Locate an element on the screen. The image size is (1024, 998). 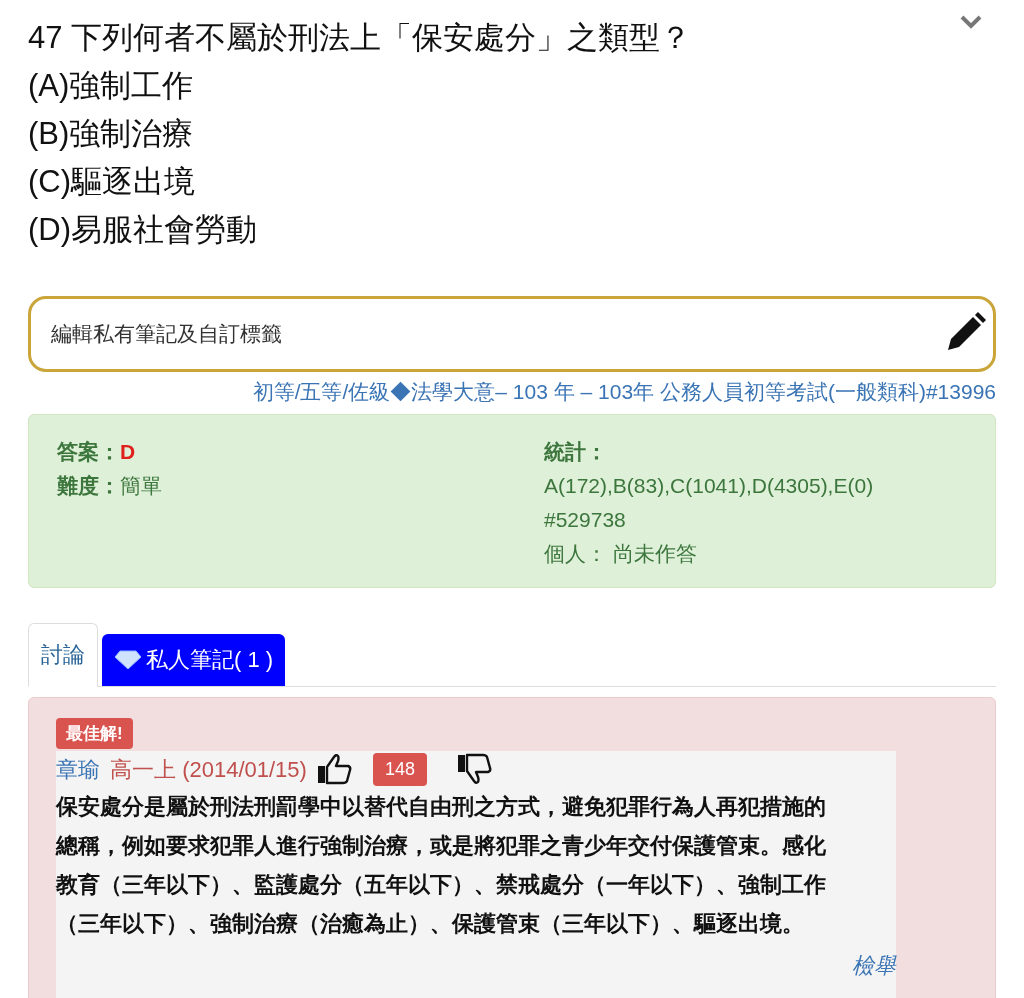
exam-source-link: 初等/五等/佐級◆法學大意– 103 年 – 103年 公務人員初等考試(一般類科)#13996 is located at coordinates (624, 391).